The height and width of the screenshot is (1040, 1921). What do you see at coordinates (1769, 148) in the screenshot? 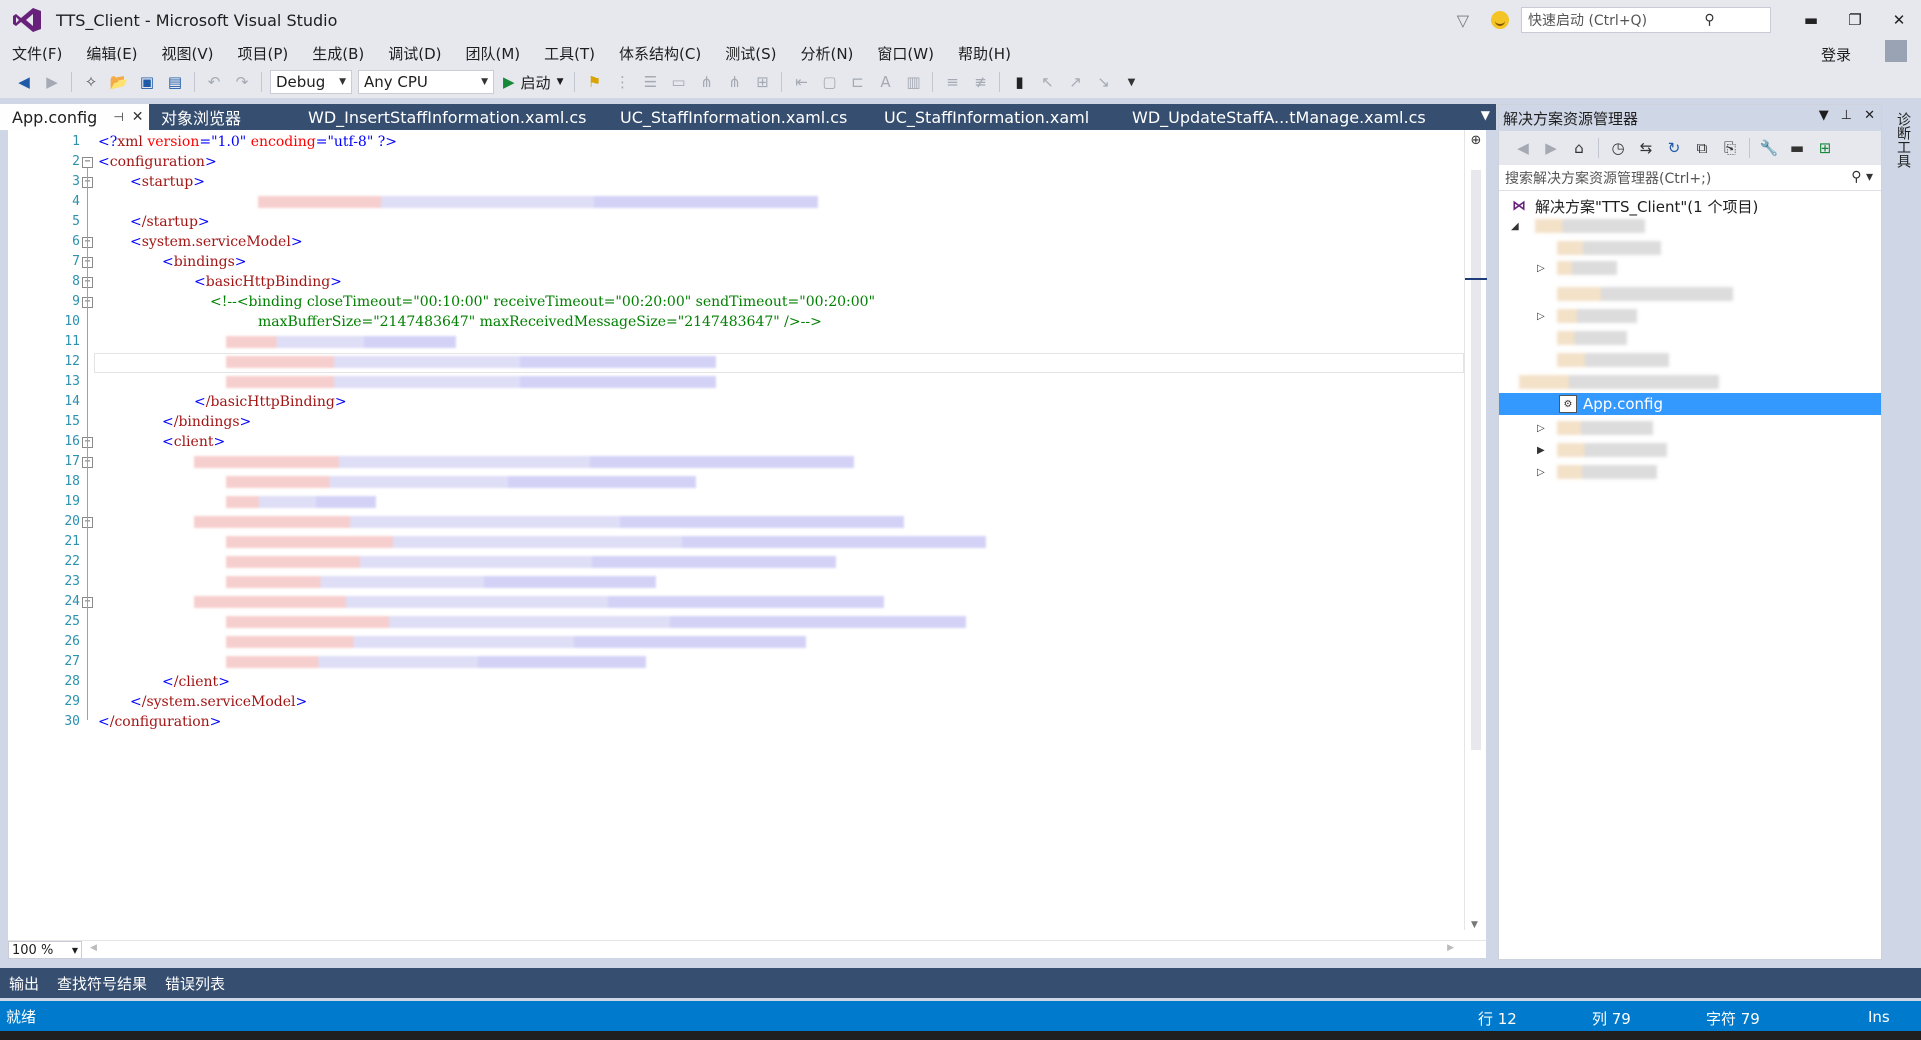
I see `properties-wrench-icon: 🔧` at bounding box center [1769, 148].